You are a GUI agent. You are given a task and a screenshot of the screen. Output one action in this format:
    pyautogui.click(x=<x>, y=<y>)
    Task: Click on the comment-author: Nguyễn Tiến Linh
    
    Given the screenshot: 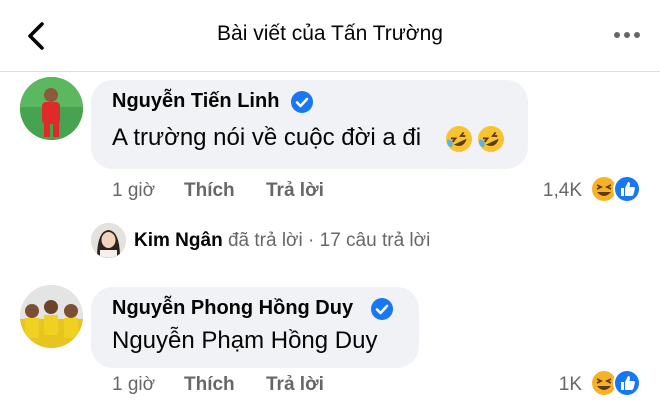 What is the action you would take?
    pyautogui.click(x=195, y=101)
    